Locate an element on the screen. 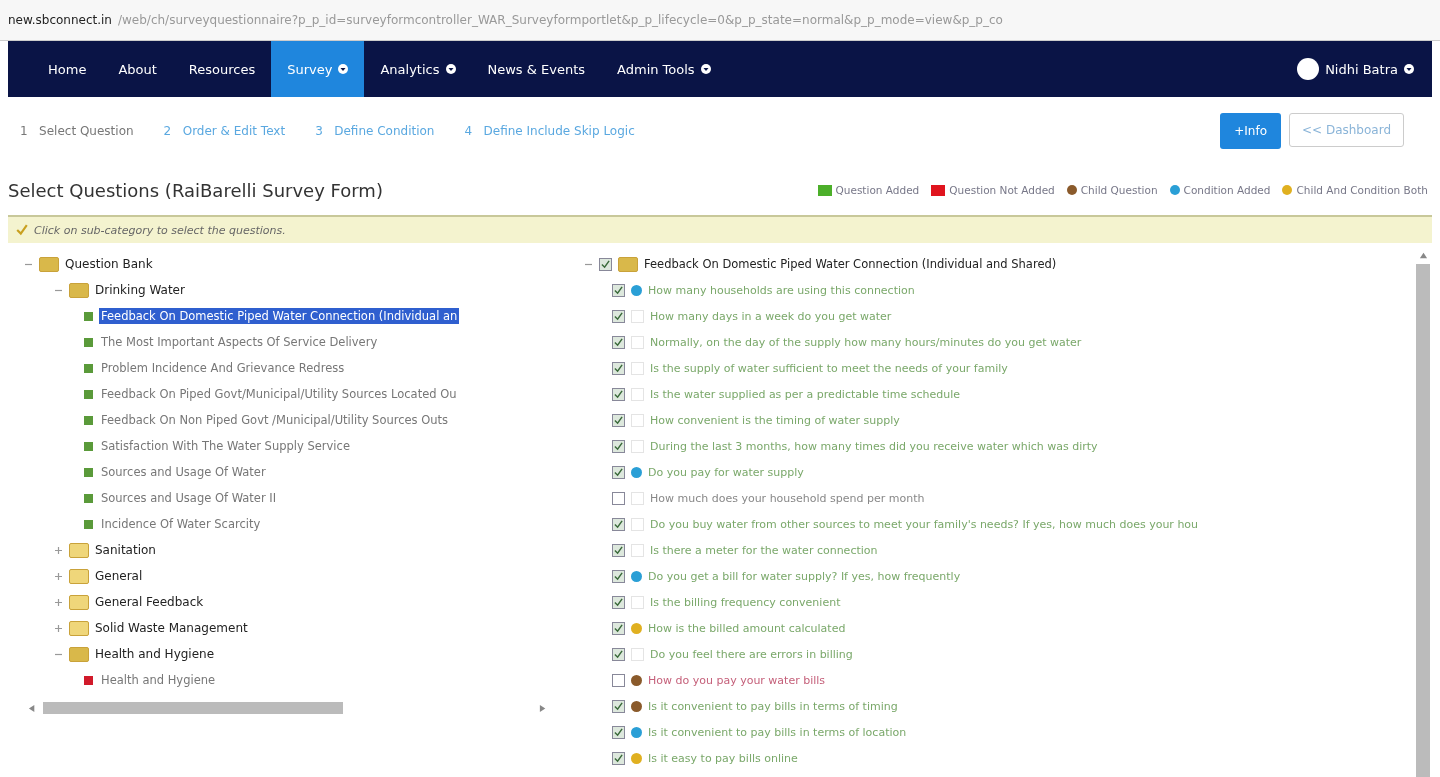 The height and width of the screenshot is (777, 1440). subcategory-link: Sources and Usage Of Water II is located at coordinates (189, 498).